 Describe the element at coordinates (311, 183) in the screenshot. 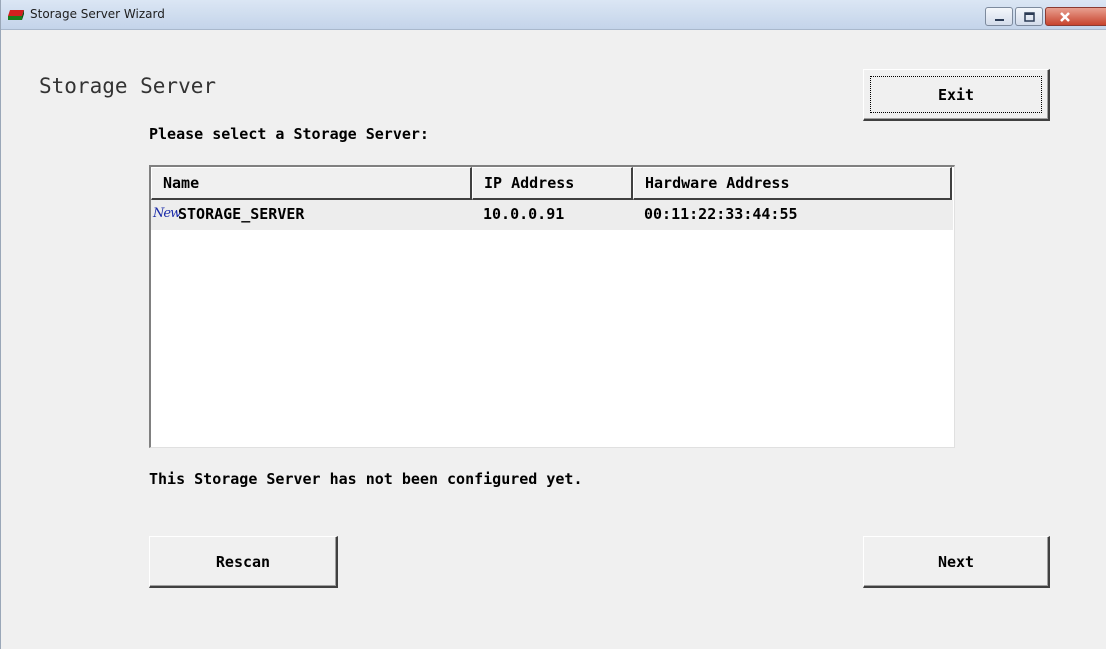

I see `column-header-name: Name` at that location.